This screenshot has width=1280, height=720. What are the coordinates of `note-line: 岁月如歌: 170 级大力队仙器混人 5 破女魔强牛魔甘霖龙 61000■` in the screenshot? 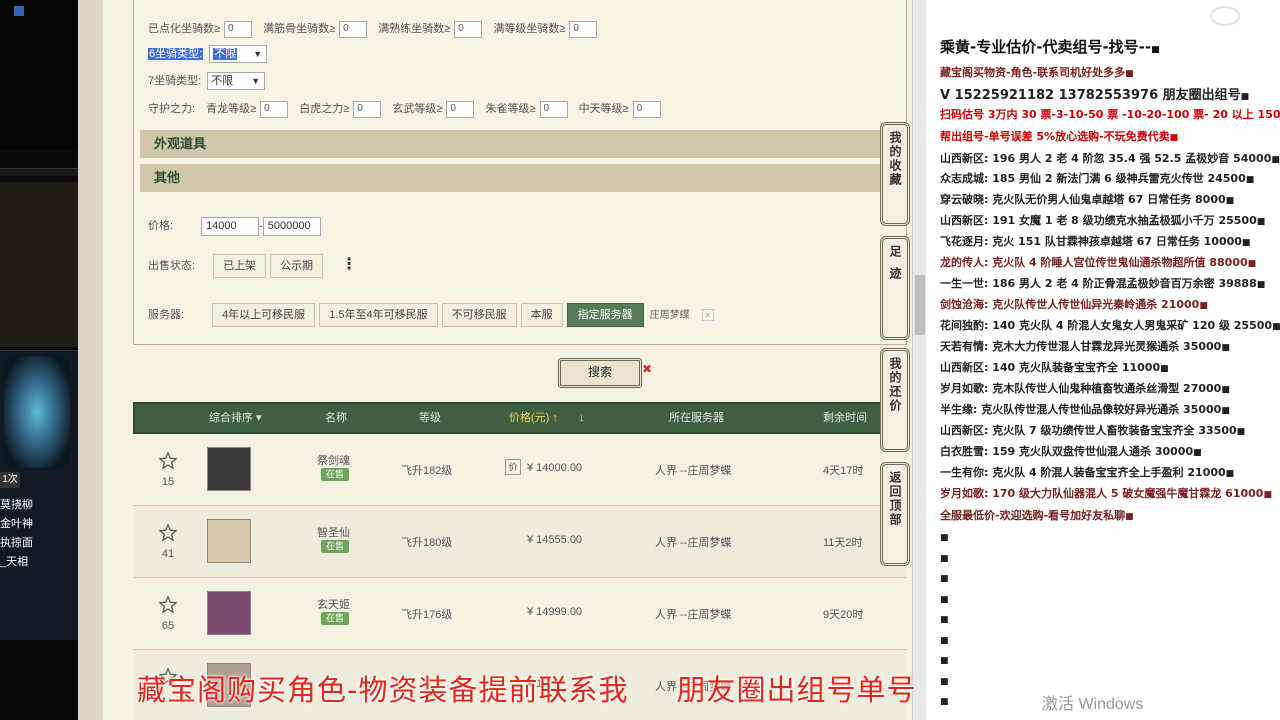 It's located at (1106, 493).